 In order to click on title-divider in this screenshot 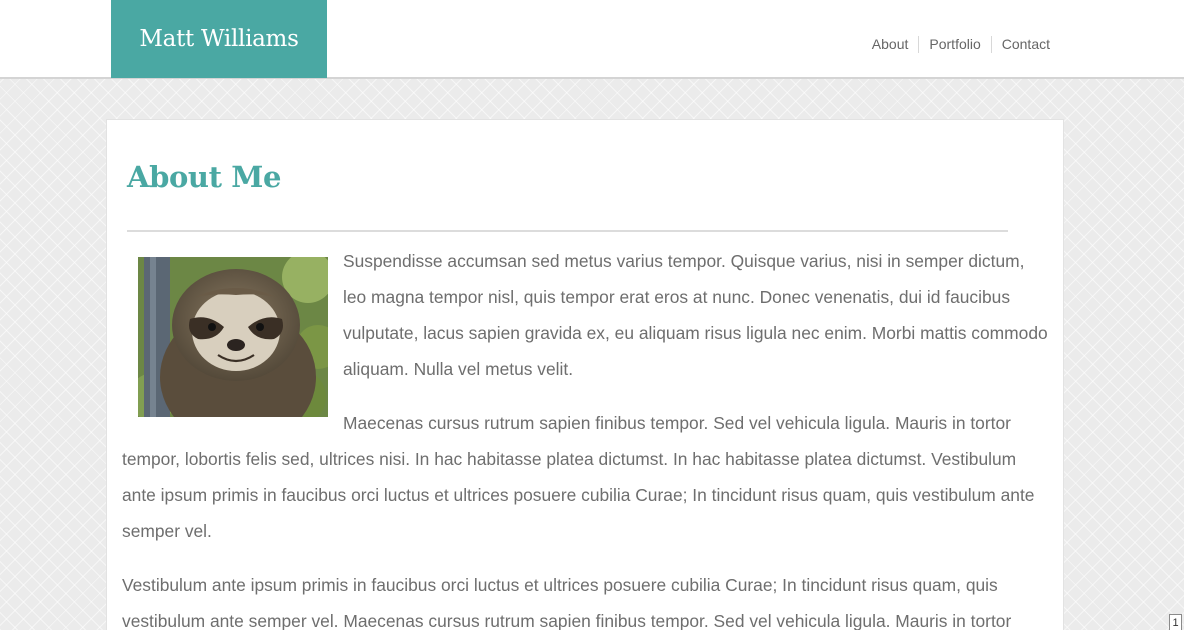, I will do `click(567, 231)`.